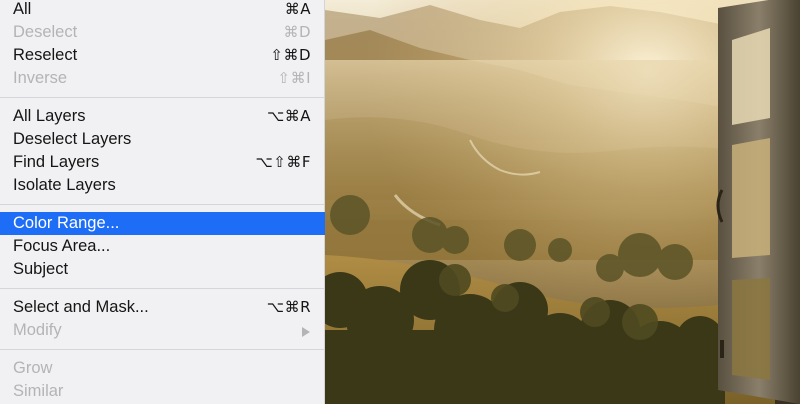 This screenshot has height=404, width=800. I want to click on menu-item-inverse: Inverse ⇧⌘I, so click(162, 78).